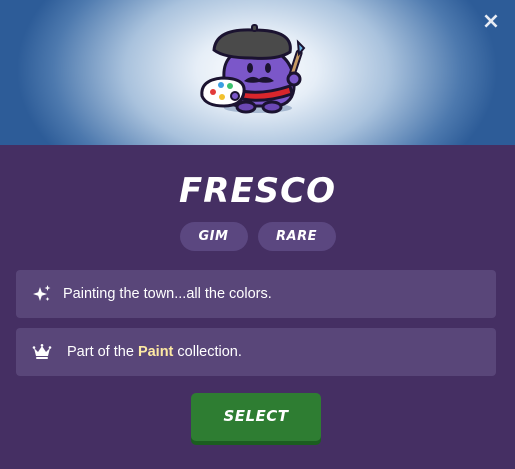  I want to click on crown-icon, so click(42, 351).